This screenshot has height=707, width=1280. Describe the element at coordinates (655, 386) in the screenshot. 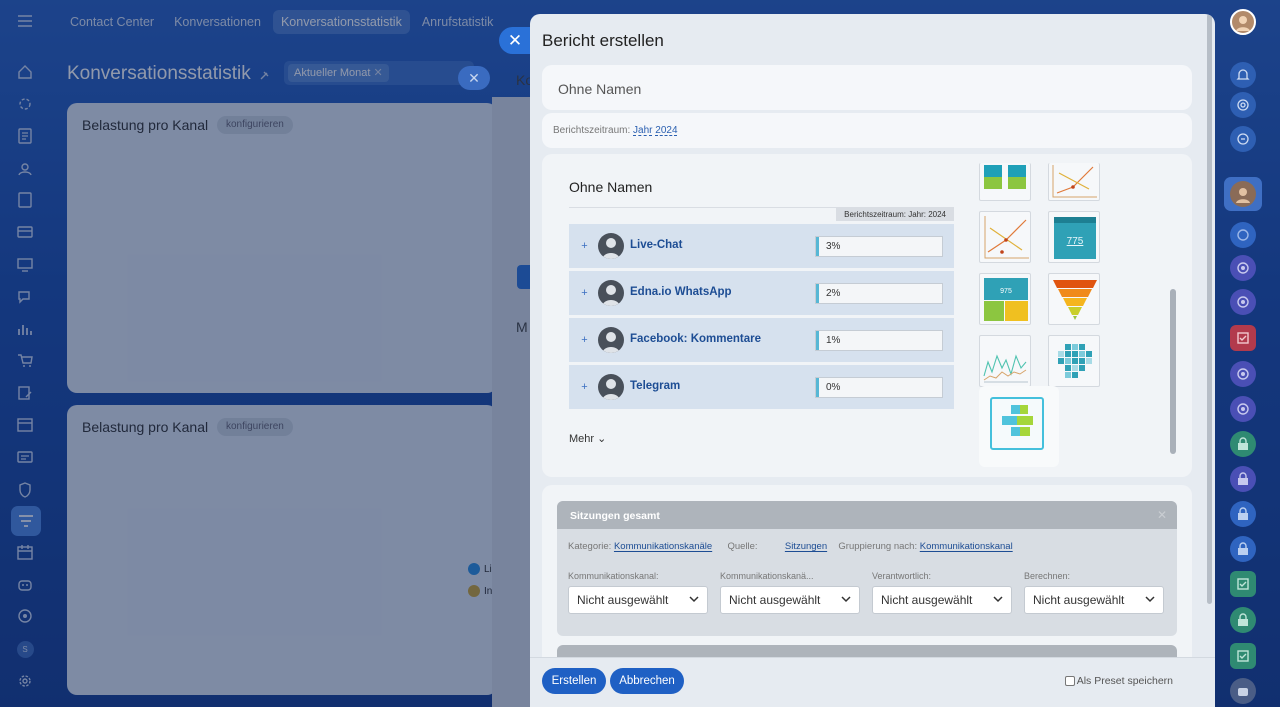

I see `channel-name: Telegram` at that location.